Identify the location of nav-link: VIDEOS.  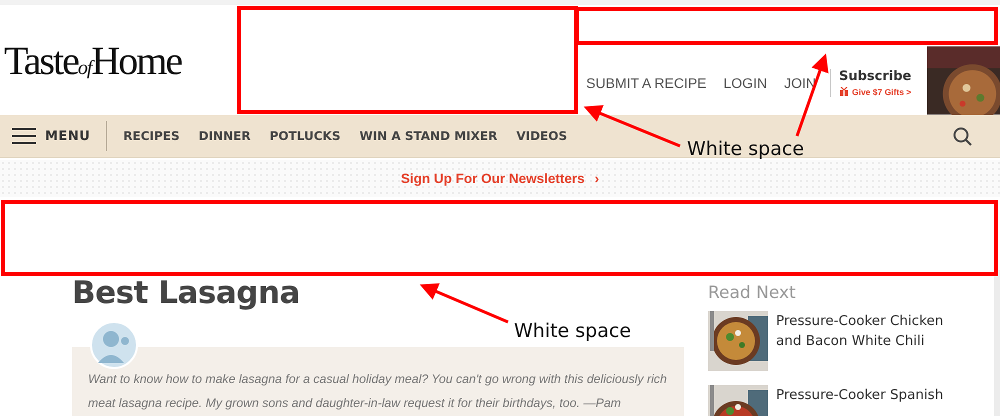
(542, 136).